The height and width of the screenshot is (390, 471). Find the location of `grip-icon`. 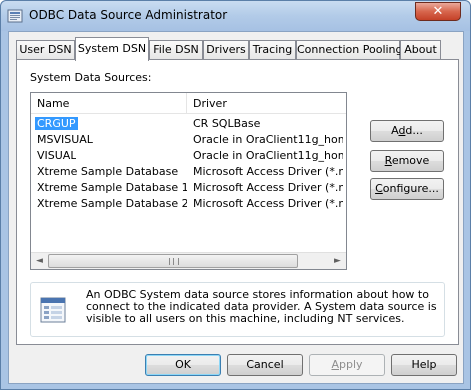

grip-icon is located at coordinates (174, 261).